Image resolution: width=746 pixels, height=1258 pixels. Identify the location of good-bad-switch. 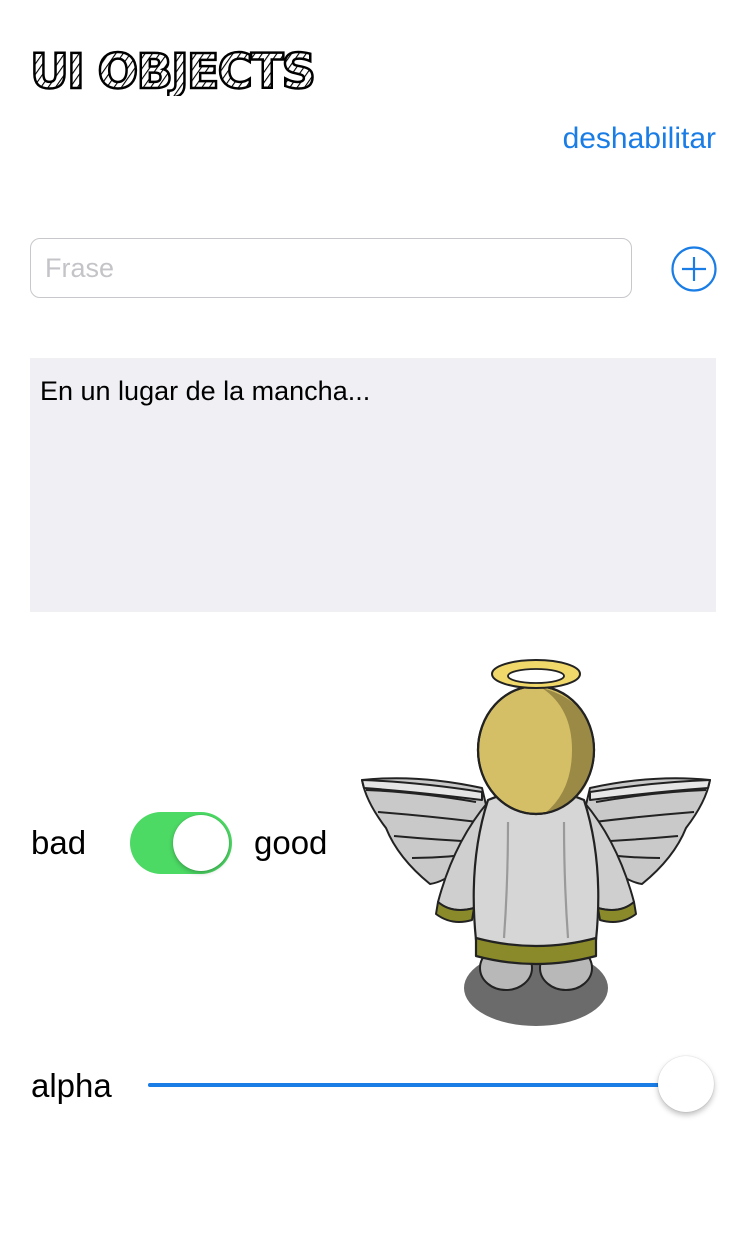
(181, 843).